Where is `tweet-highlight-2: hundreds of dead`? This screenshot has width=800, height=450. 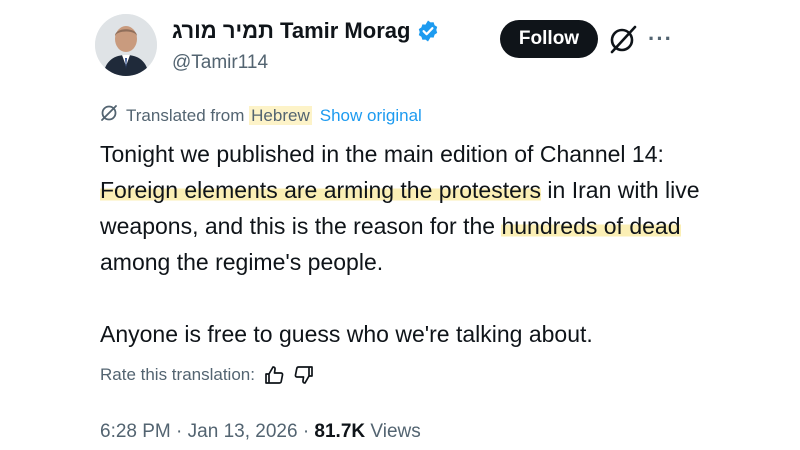
tweet-highlight-2: hundreds of dead is located at coordinates (591, 226).